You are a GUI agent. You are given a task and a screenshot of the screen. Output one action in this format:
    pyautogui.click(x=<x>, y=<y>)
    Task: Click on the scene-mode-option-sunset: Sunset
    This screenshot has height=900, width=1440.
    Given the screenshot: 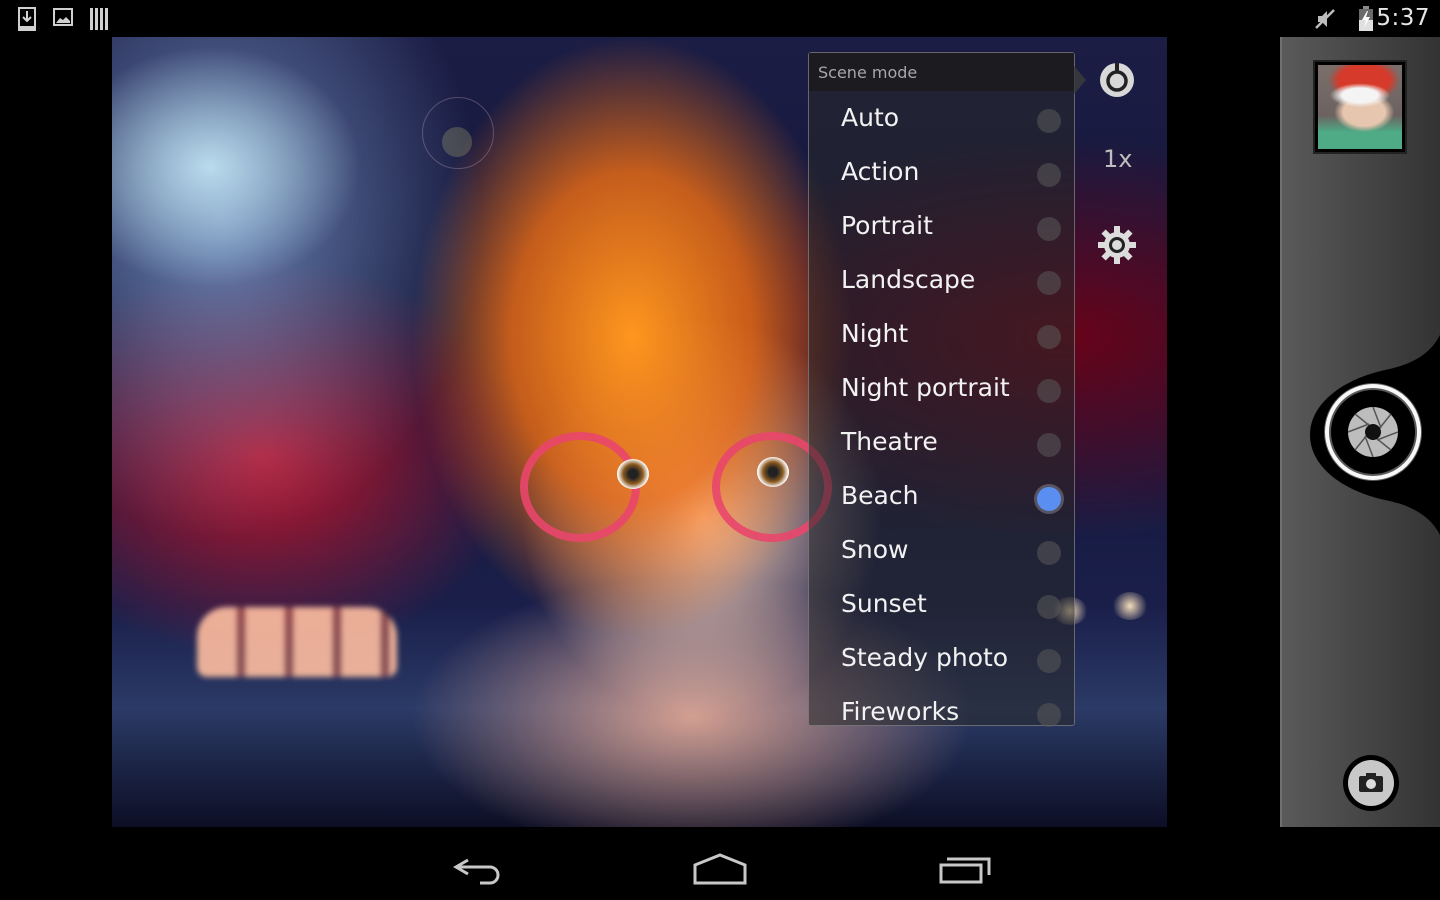 What is the action you would take?
    pyautogui.click(x=941, y=604)
    